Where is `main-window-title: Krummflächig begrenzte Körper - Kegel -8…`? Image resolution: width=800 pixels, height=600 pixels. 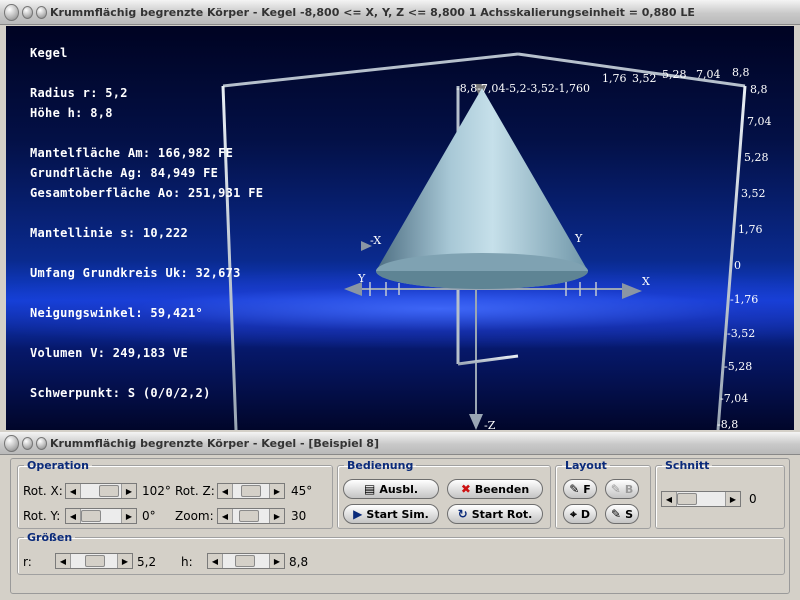 main-window-title: Krummflächig begrenzte Körper - Kegel -8… is located at coordinates (372, 12).